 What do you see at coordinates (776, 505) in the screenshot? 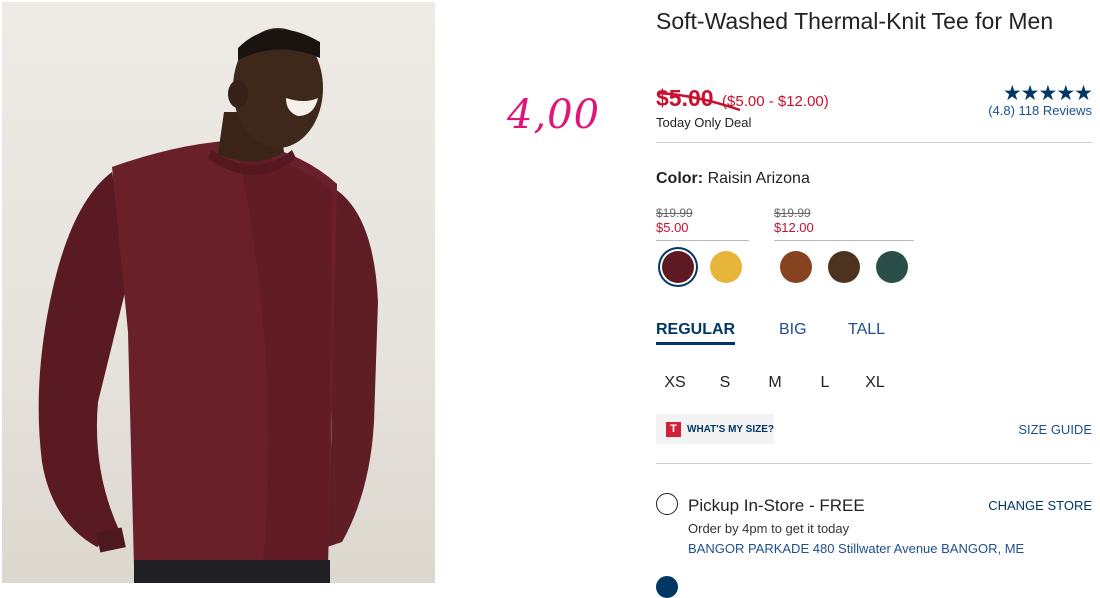
I see `pickup-option-title: Pickup In-Store - FREE` at bounding box center [776, 505].